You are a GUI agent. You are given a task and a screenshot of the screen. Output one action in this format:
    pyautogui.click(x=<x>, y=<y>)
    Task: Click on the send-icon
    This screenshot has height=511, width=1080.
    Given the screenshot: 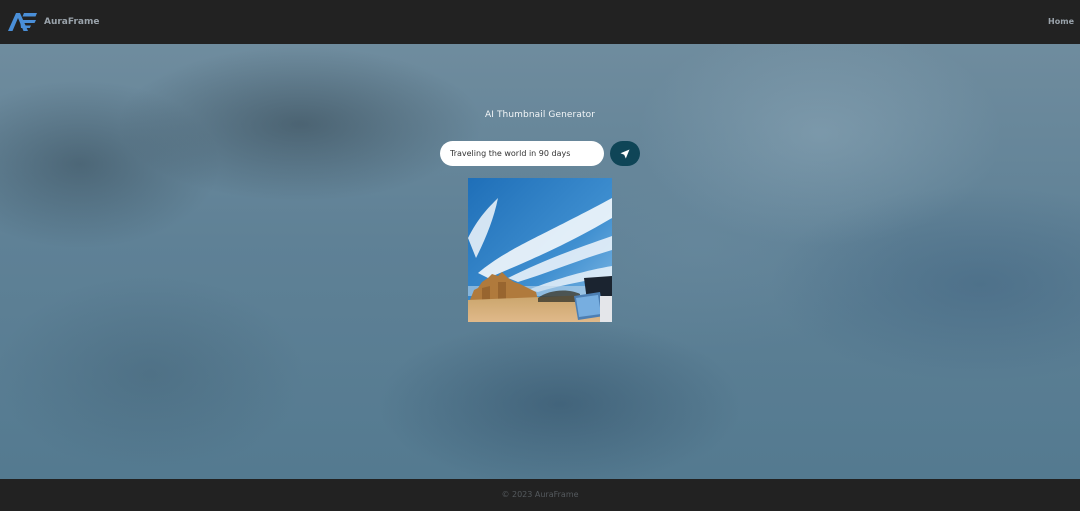 What is the action you would take?
    pyautogui.click(x=625, y=153)
    